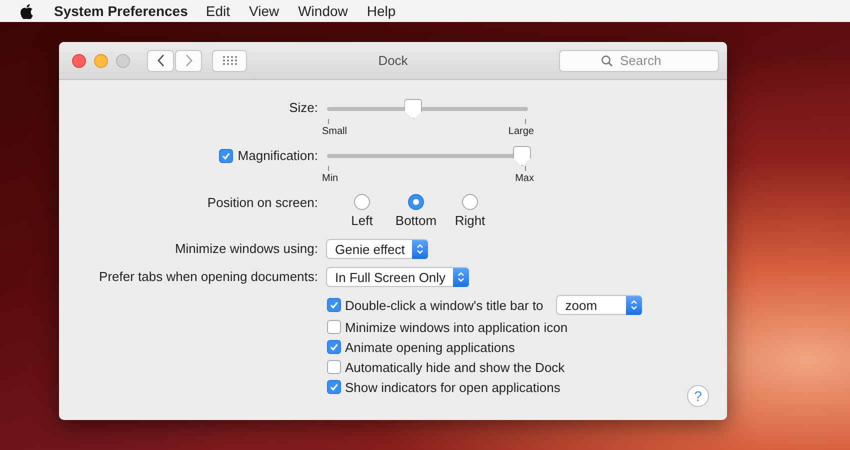  I want to click on prefer-tabs-label: Prefer tabs when opening documents:, so click(208, 277).